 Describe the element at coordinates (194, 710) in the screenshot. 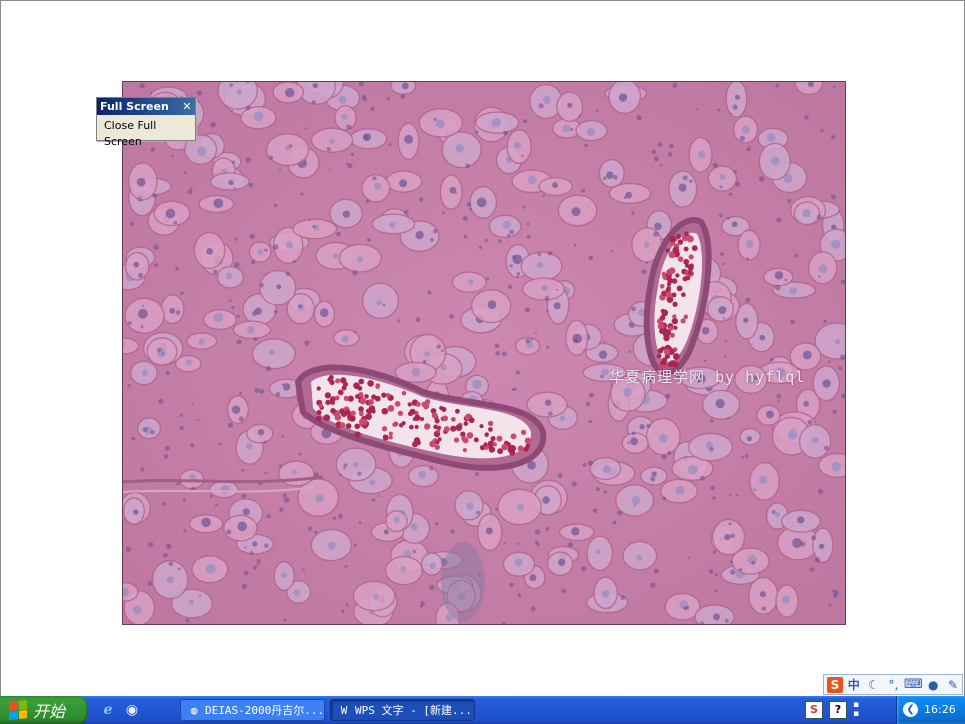

I see `app-globe-icon: ◍` at that location.